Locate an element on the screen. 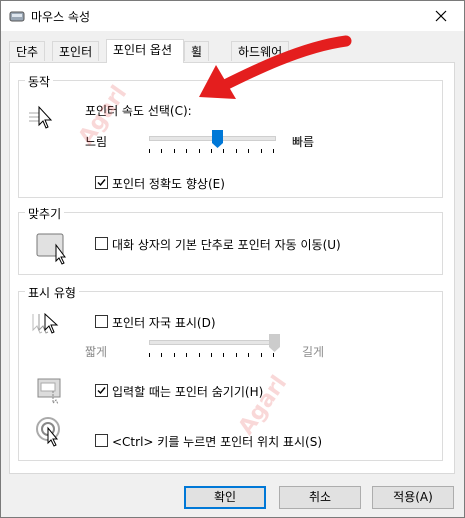 Image resolution: width=465 pixels, height=518 pixels. trails-length-slider is located at coordinates (214, 347).